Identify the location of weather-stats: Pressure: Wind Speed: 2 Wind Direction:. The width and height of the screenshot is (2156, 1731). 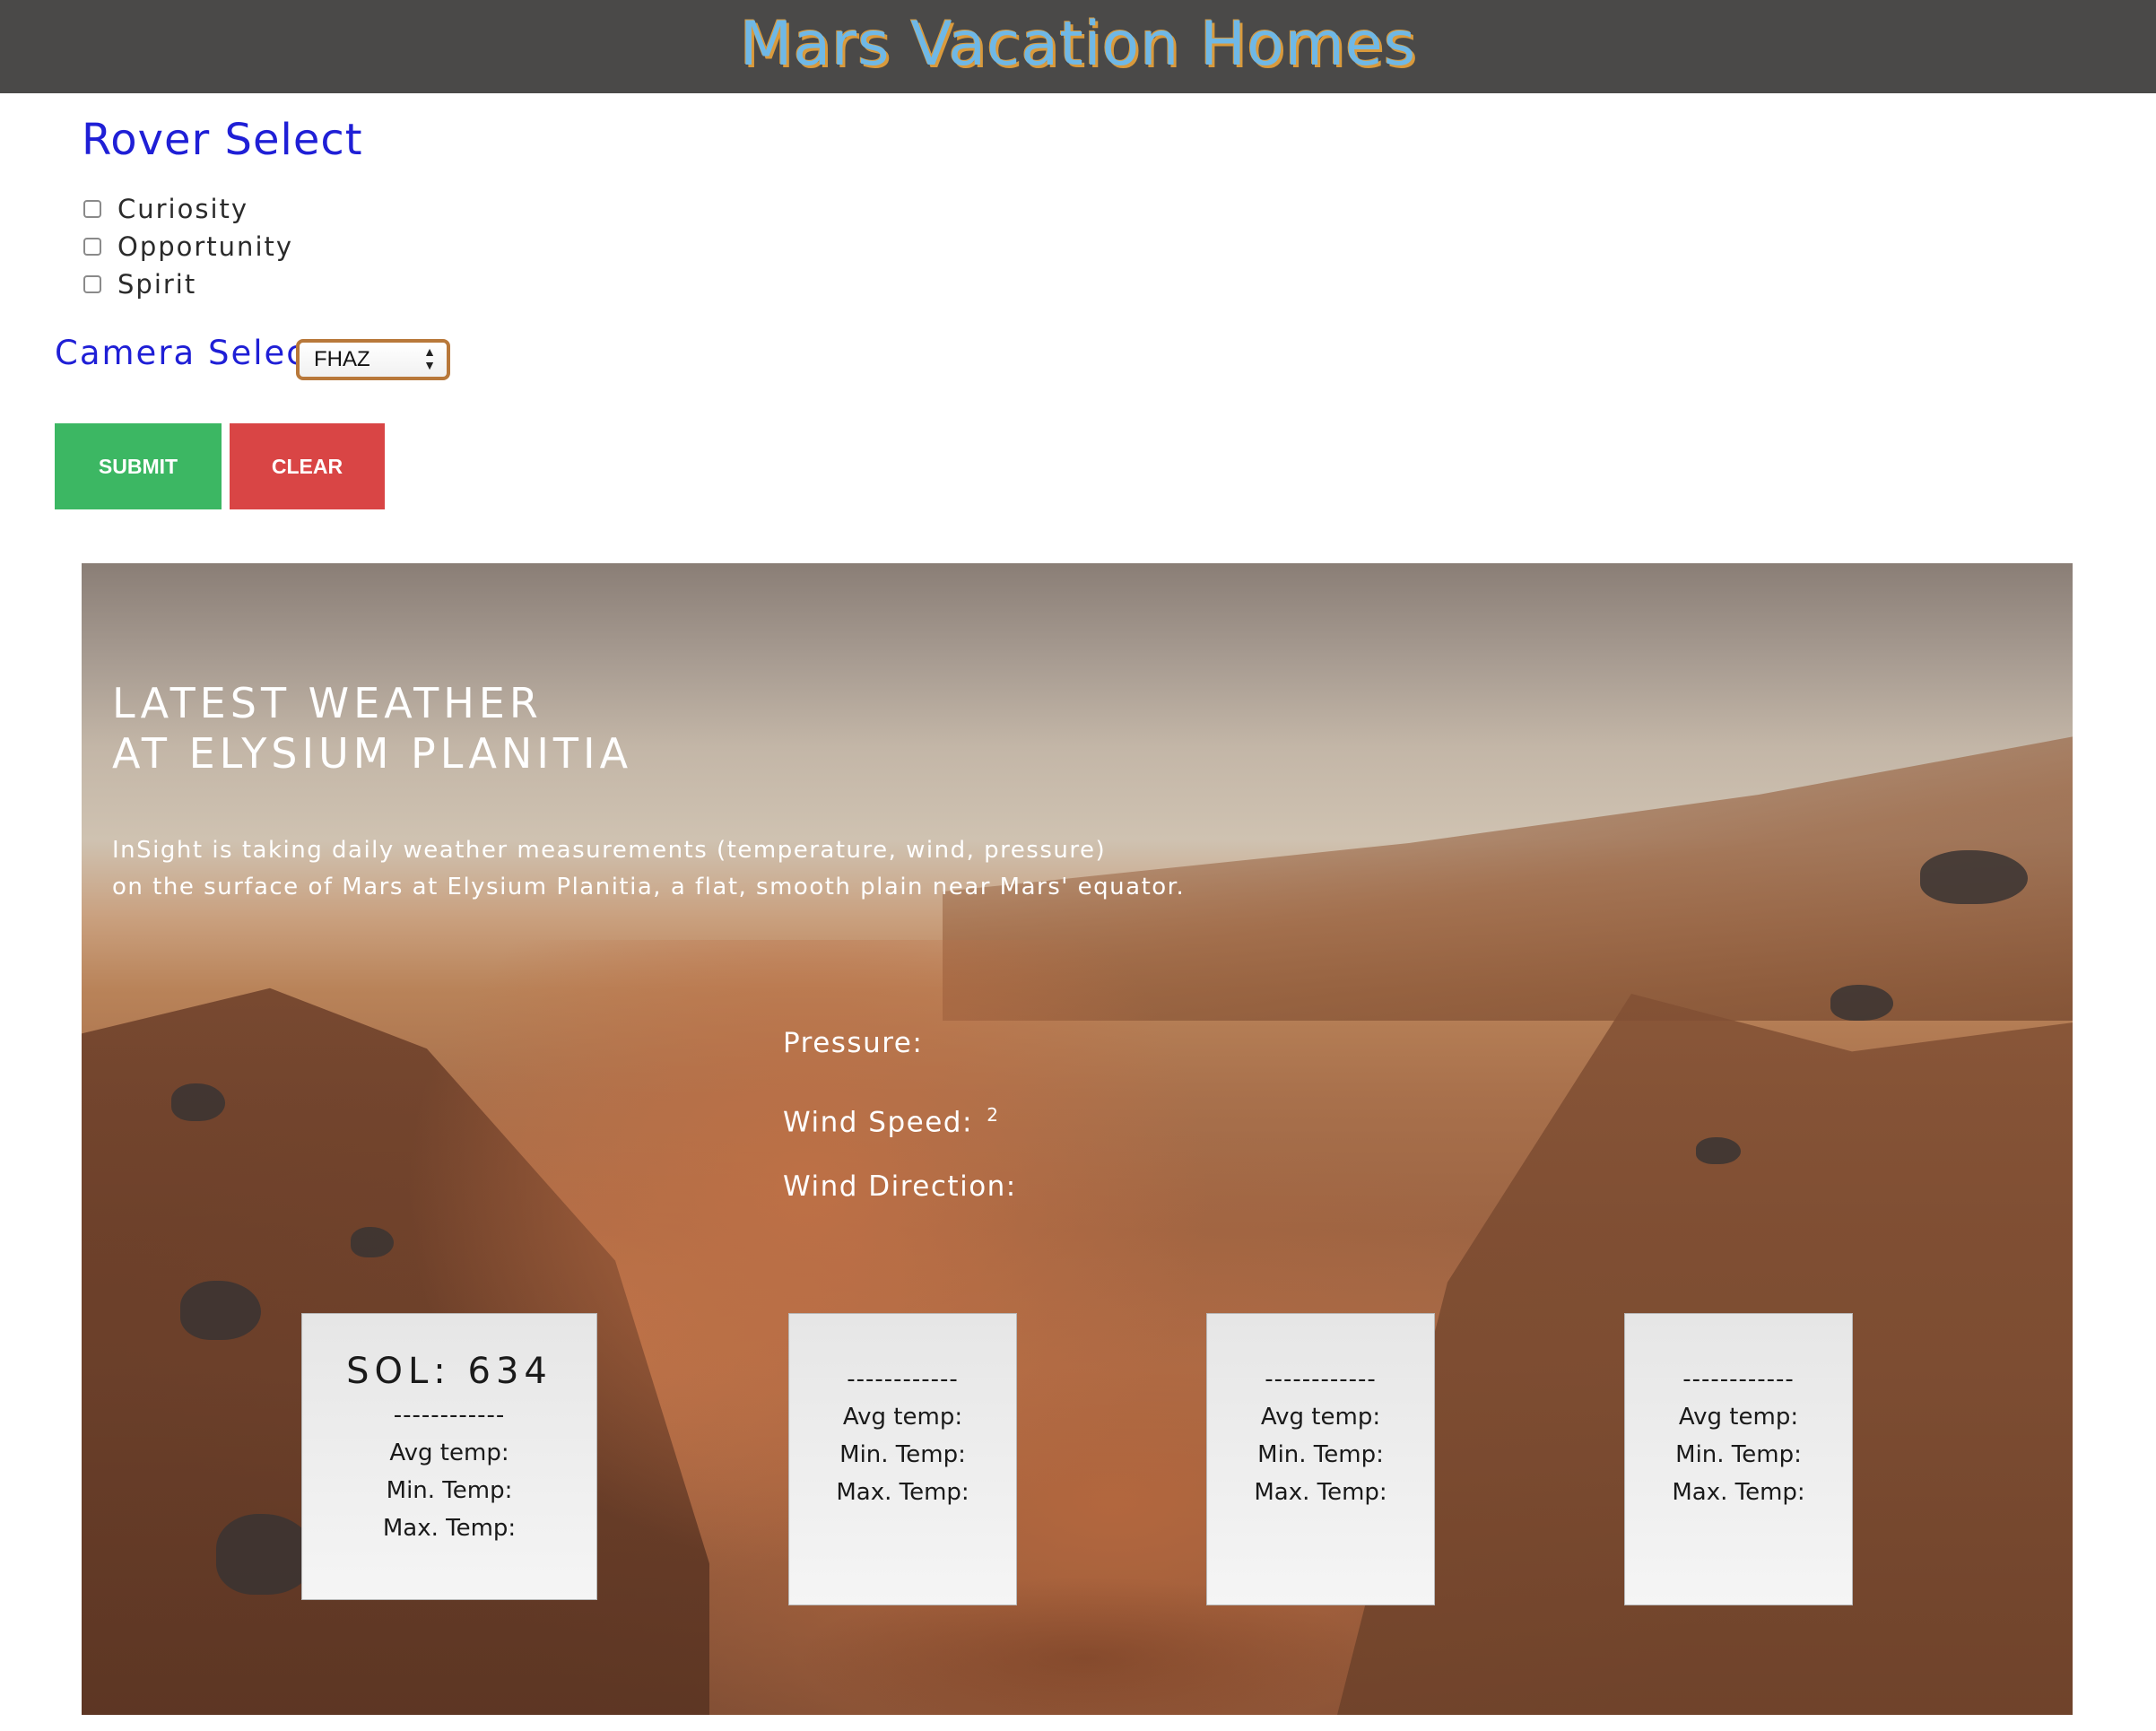
(900, 1128).